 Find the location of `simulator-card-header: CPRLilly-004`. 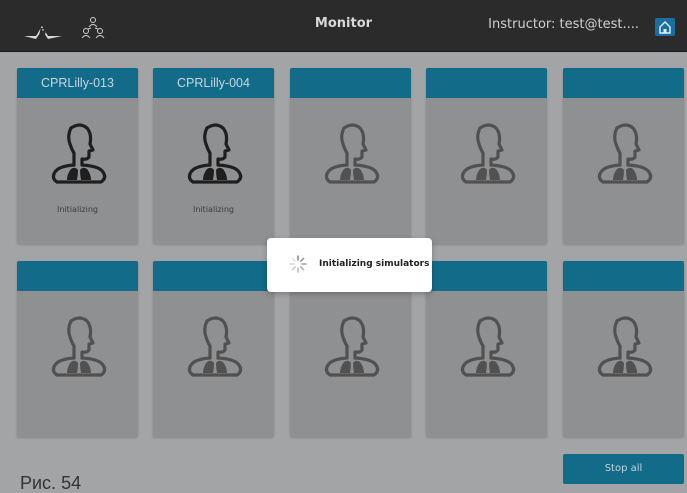

simulator-card-header: CPRLilly-004 is located at coordinates (213, 83).